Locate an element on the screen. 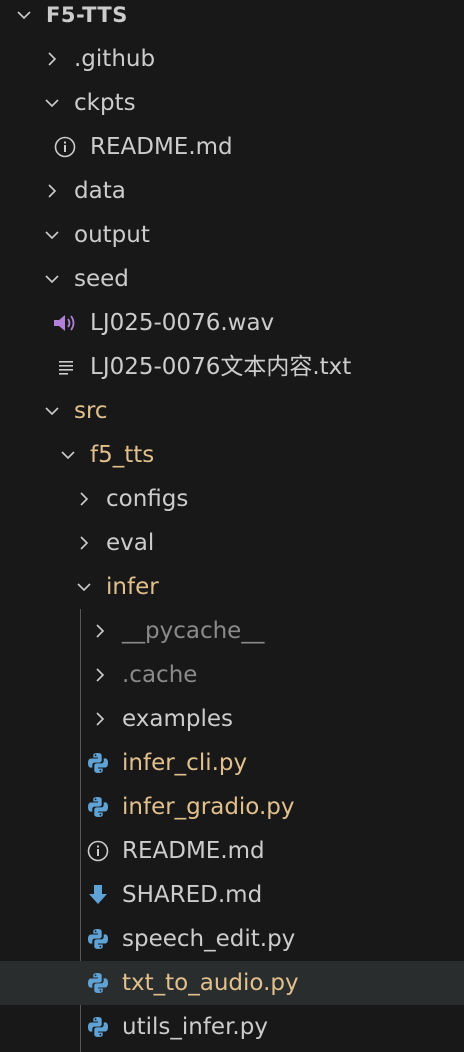  tree-file-txt: LJ025-0076文本内容.txt is located at coordinates (232, 367).